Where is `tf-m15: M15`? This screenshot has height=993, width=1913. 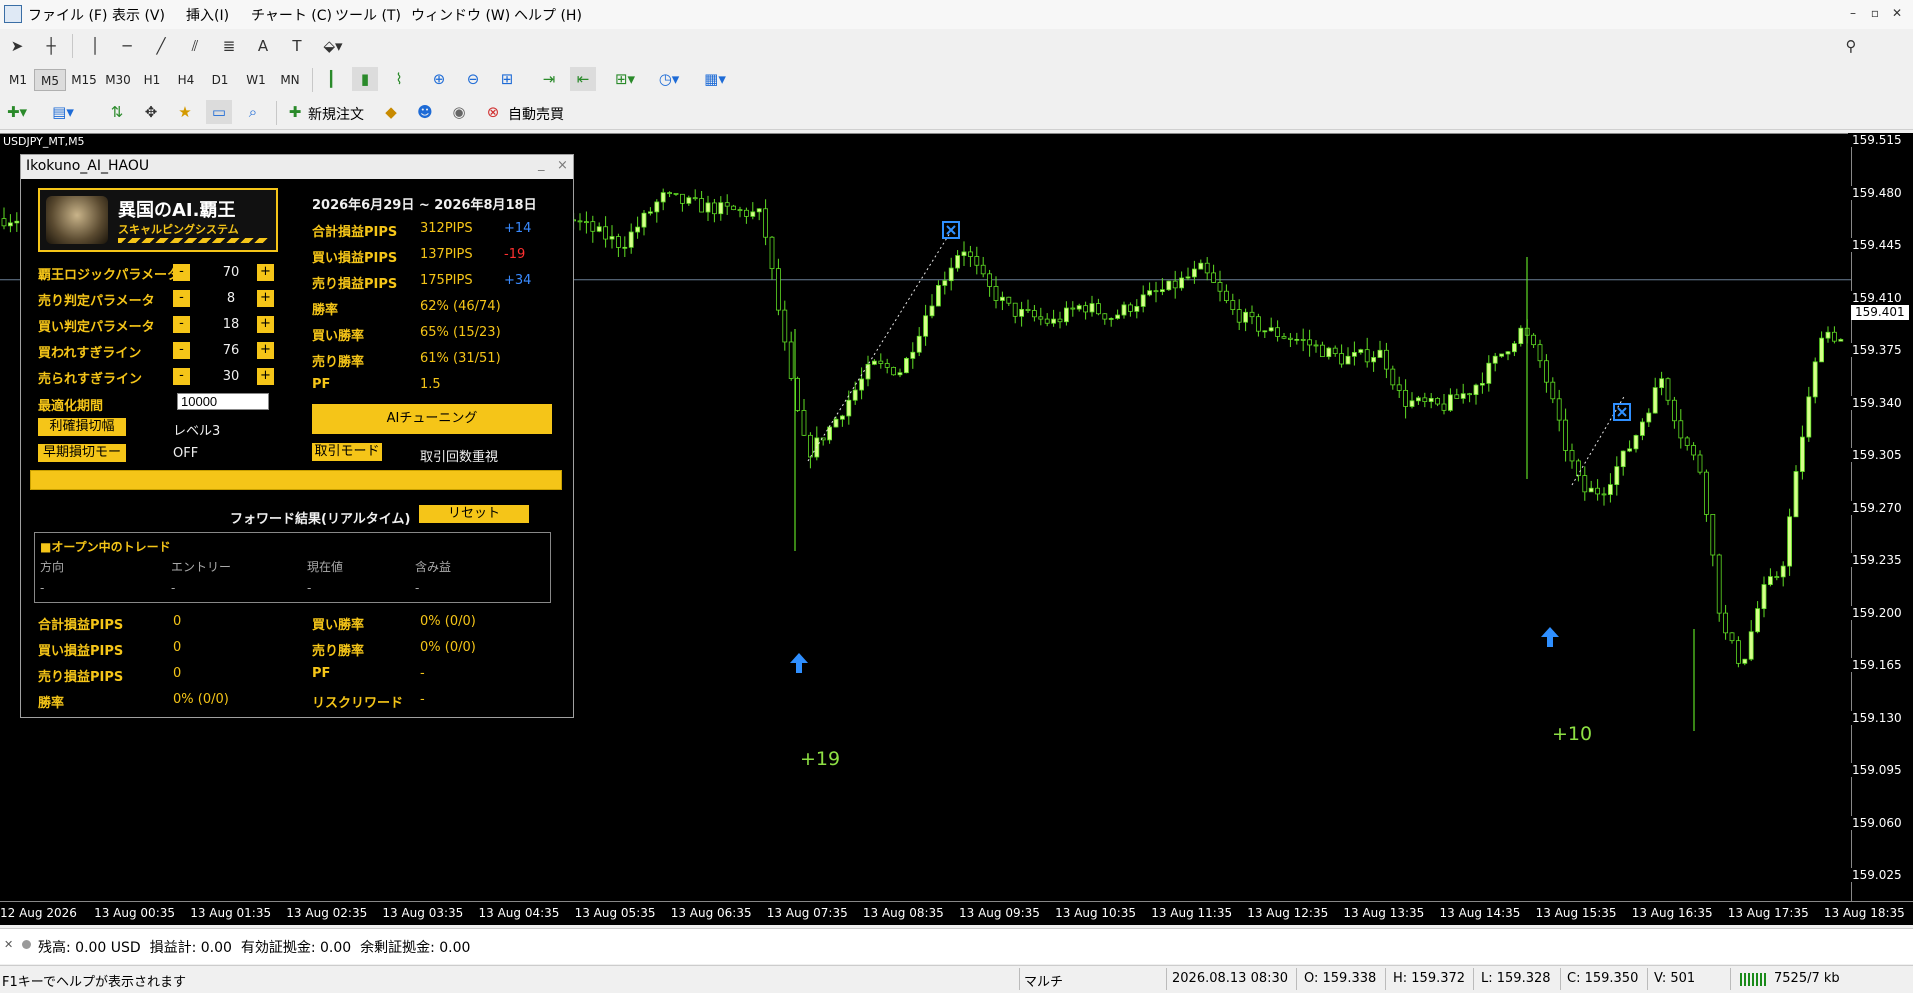 tf-m15: M15 is located at coordinates (84, 80).